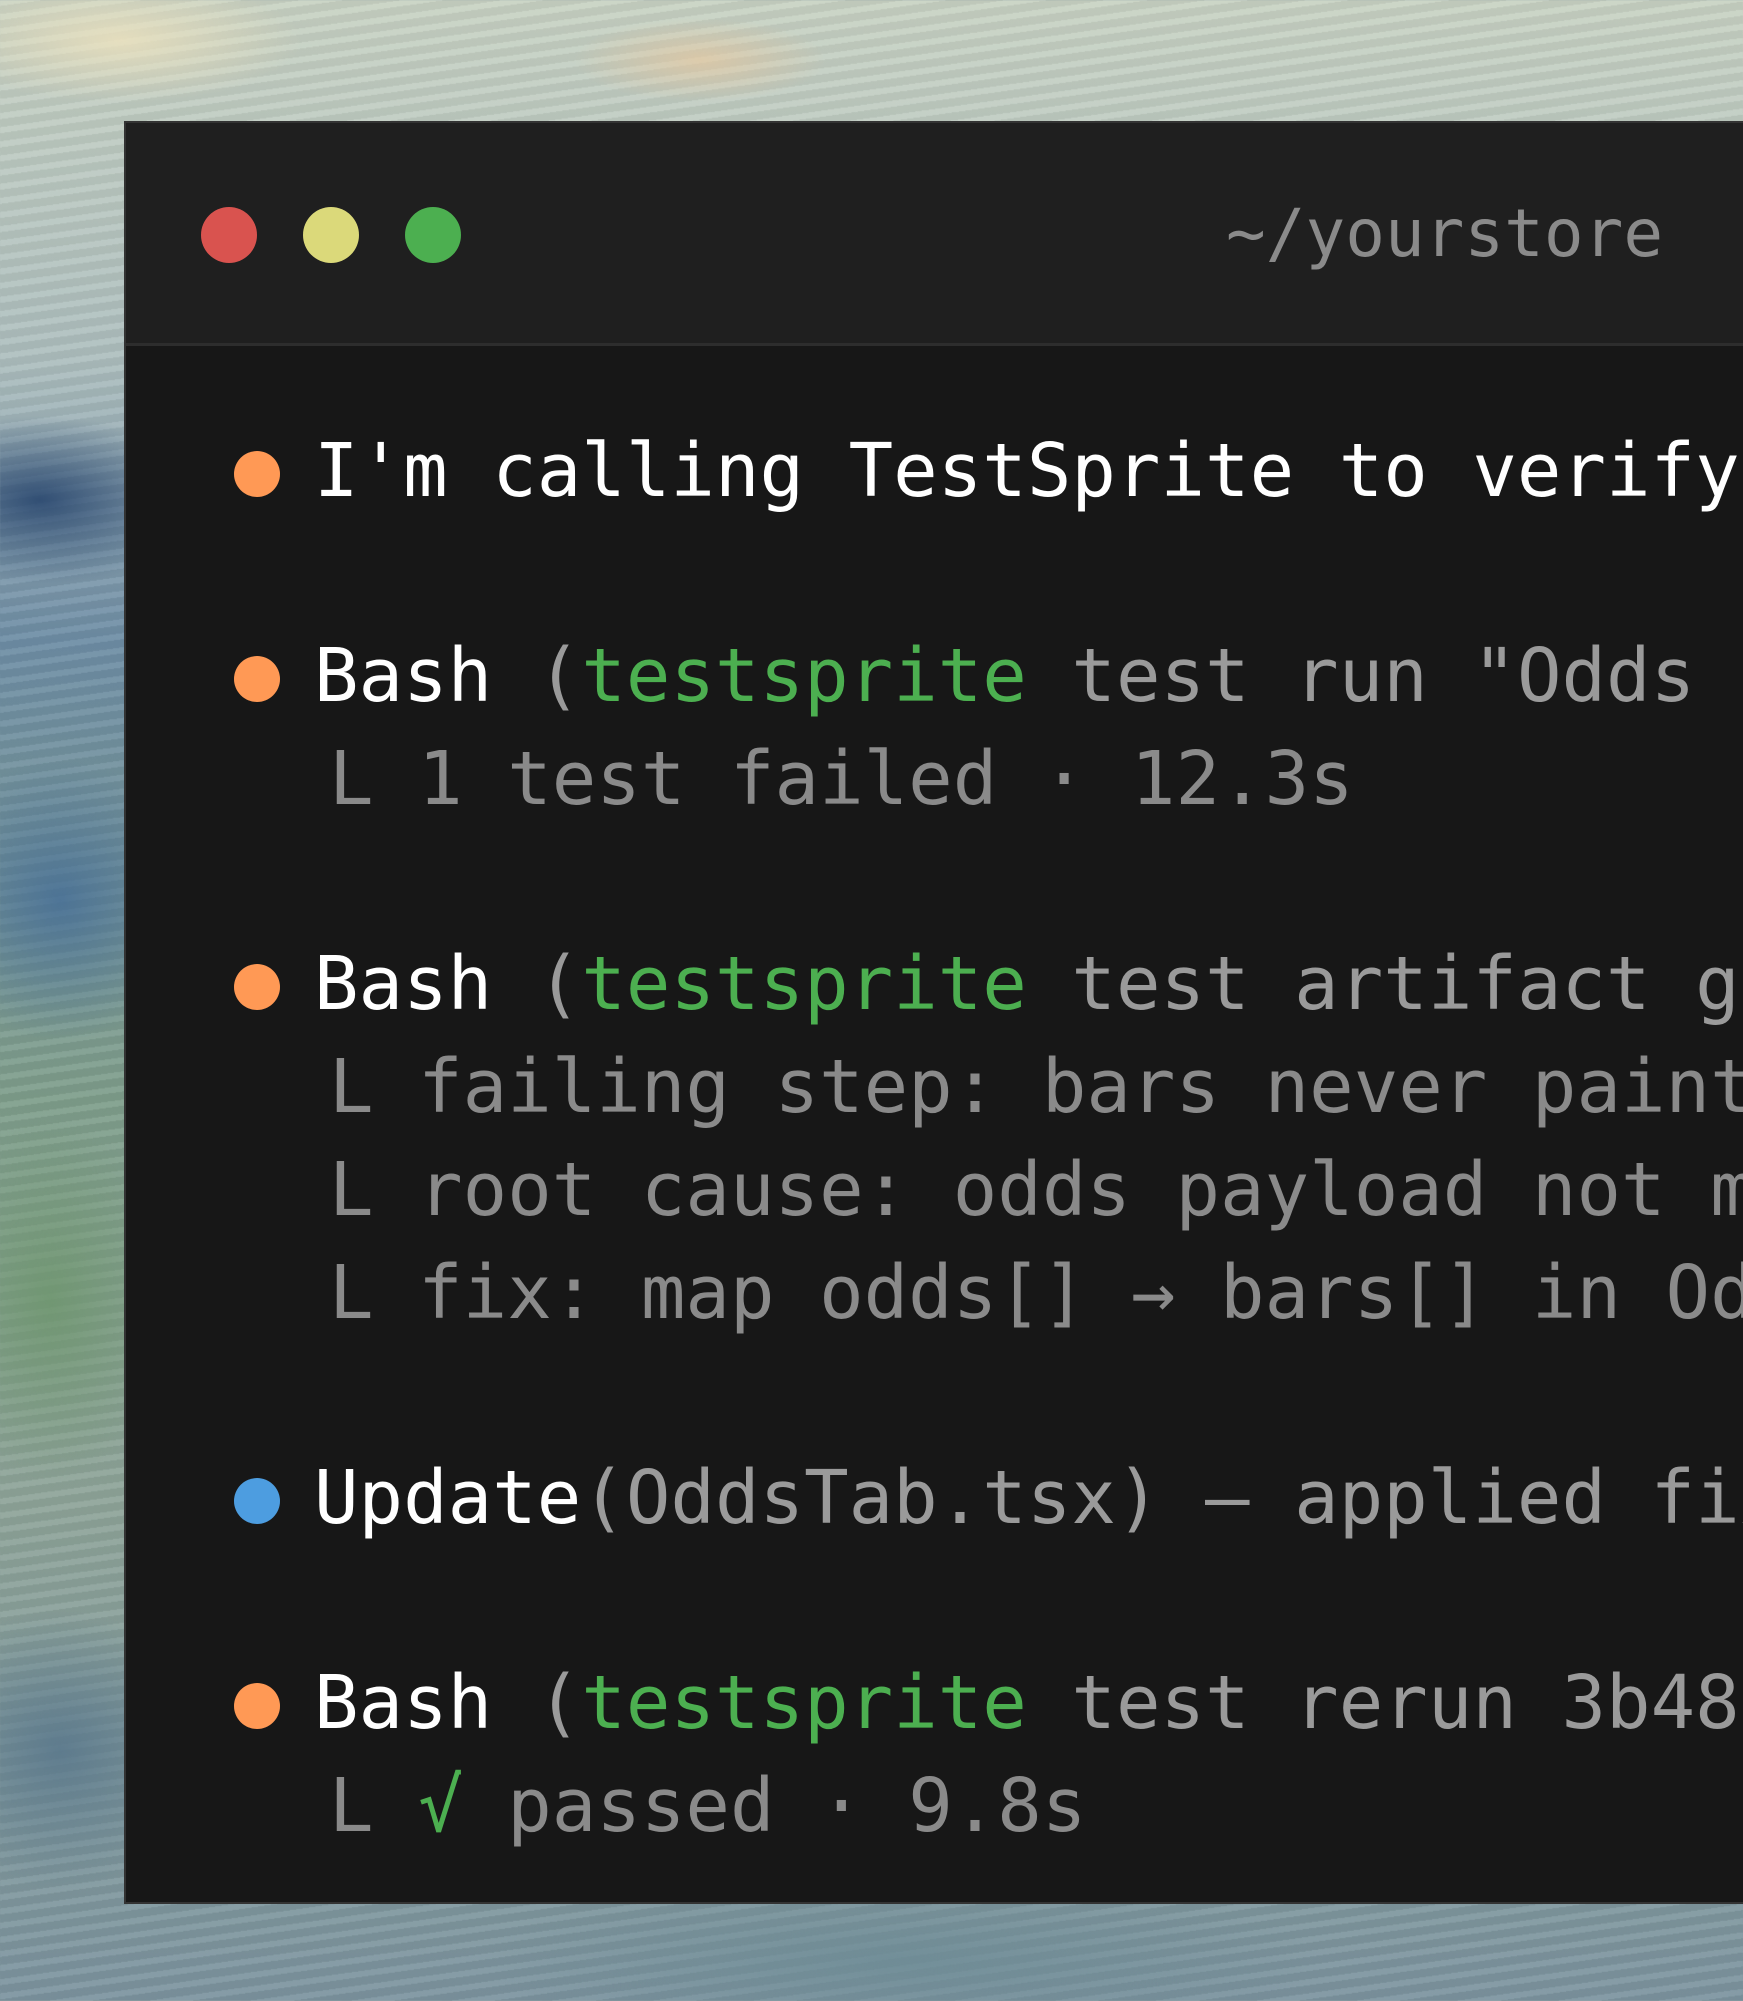  What do you see at coordinates (433, 235) in the screenshot?
I see `maximize-window-button` at bounding box center [433, 235].